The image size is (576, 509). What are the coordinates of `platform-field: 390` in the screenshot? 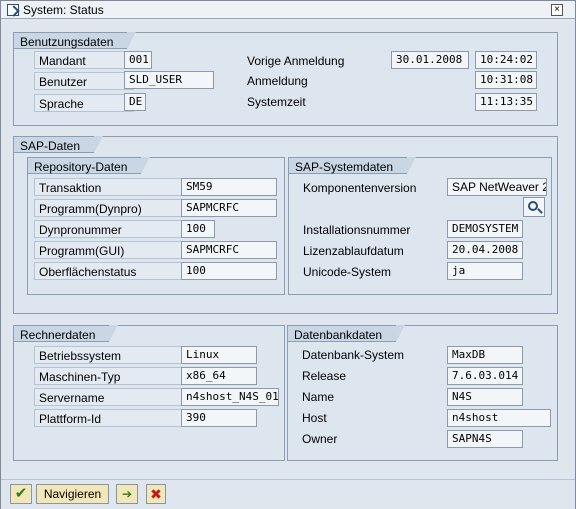 It's located at (219, 418).